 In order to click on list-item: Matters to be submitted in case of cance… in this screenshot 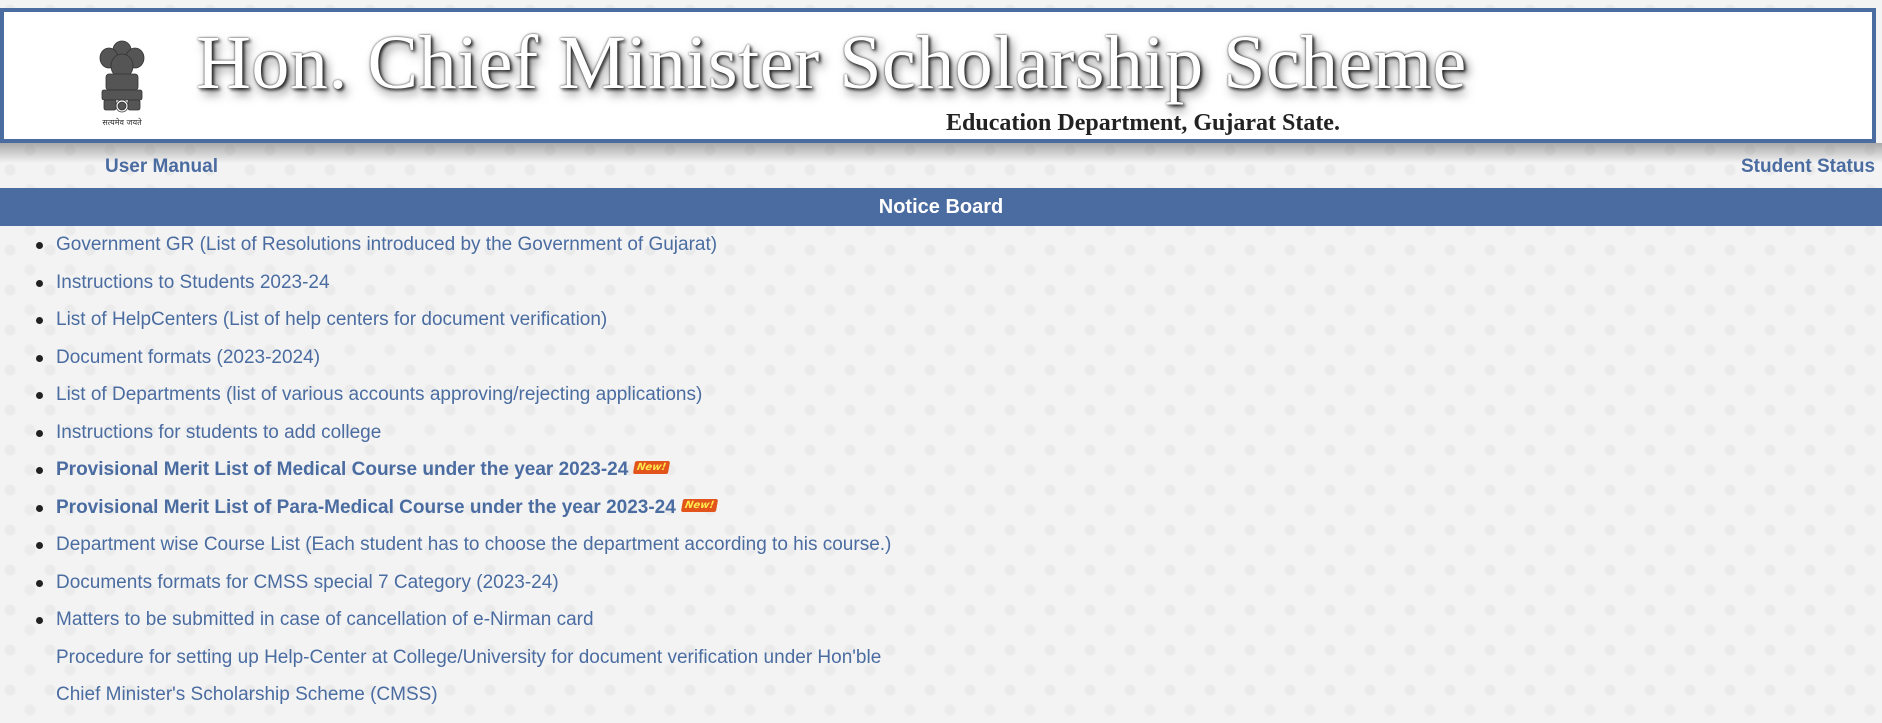, I will do `click(941, 620)`.